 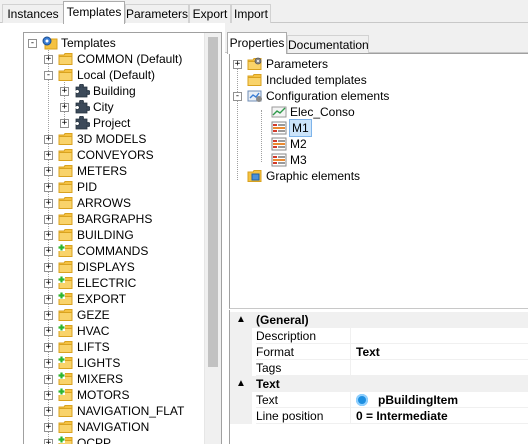 I want to click on tab-parameters: Parameters, so click(x=157, y=13).